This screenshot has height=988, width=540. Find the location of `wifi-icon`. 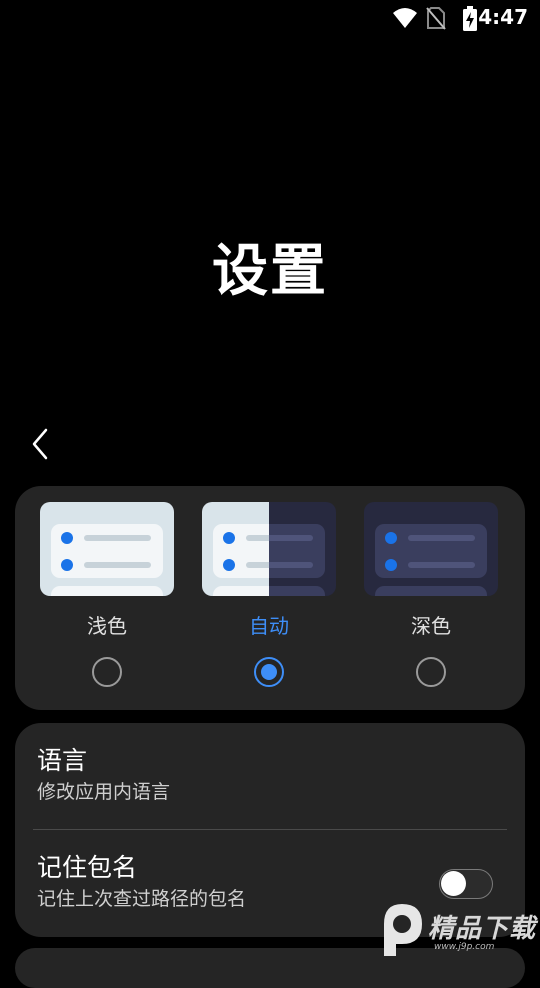

wifi-icon is located at coordinates (405, 18).